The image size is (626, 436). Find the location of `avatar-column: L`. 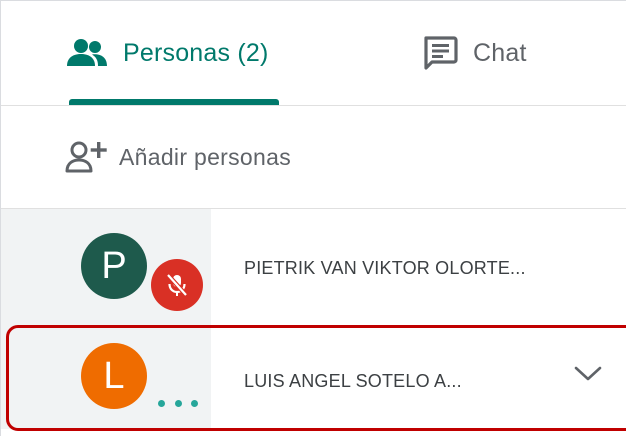

avatar-column: L is located at coordinates (106, 374).